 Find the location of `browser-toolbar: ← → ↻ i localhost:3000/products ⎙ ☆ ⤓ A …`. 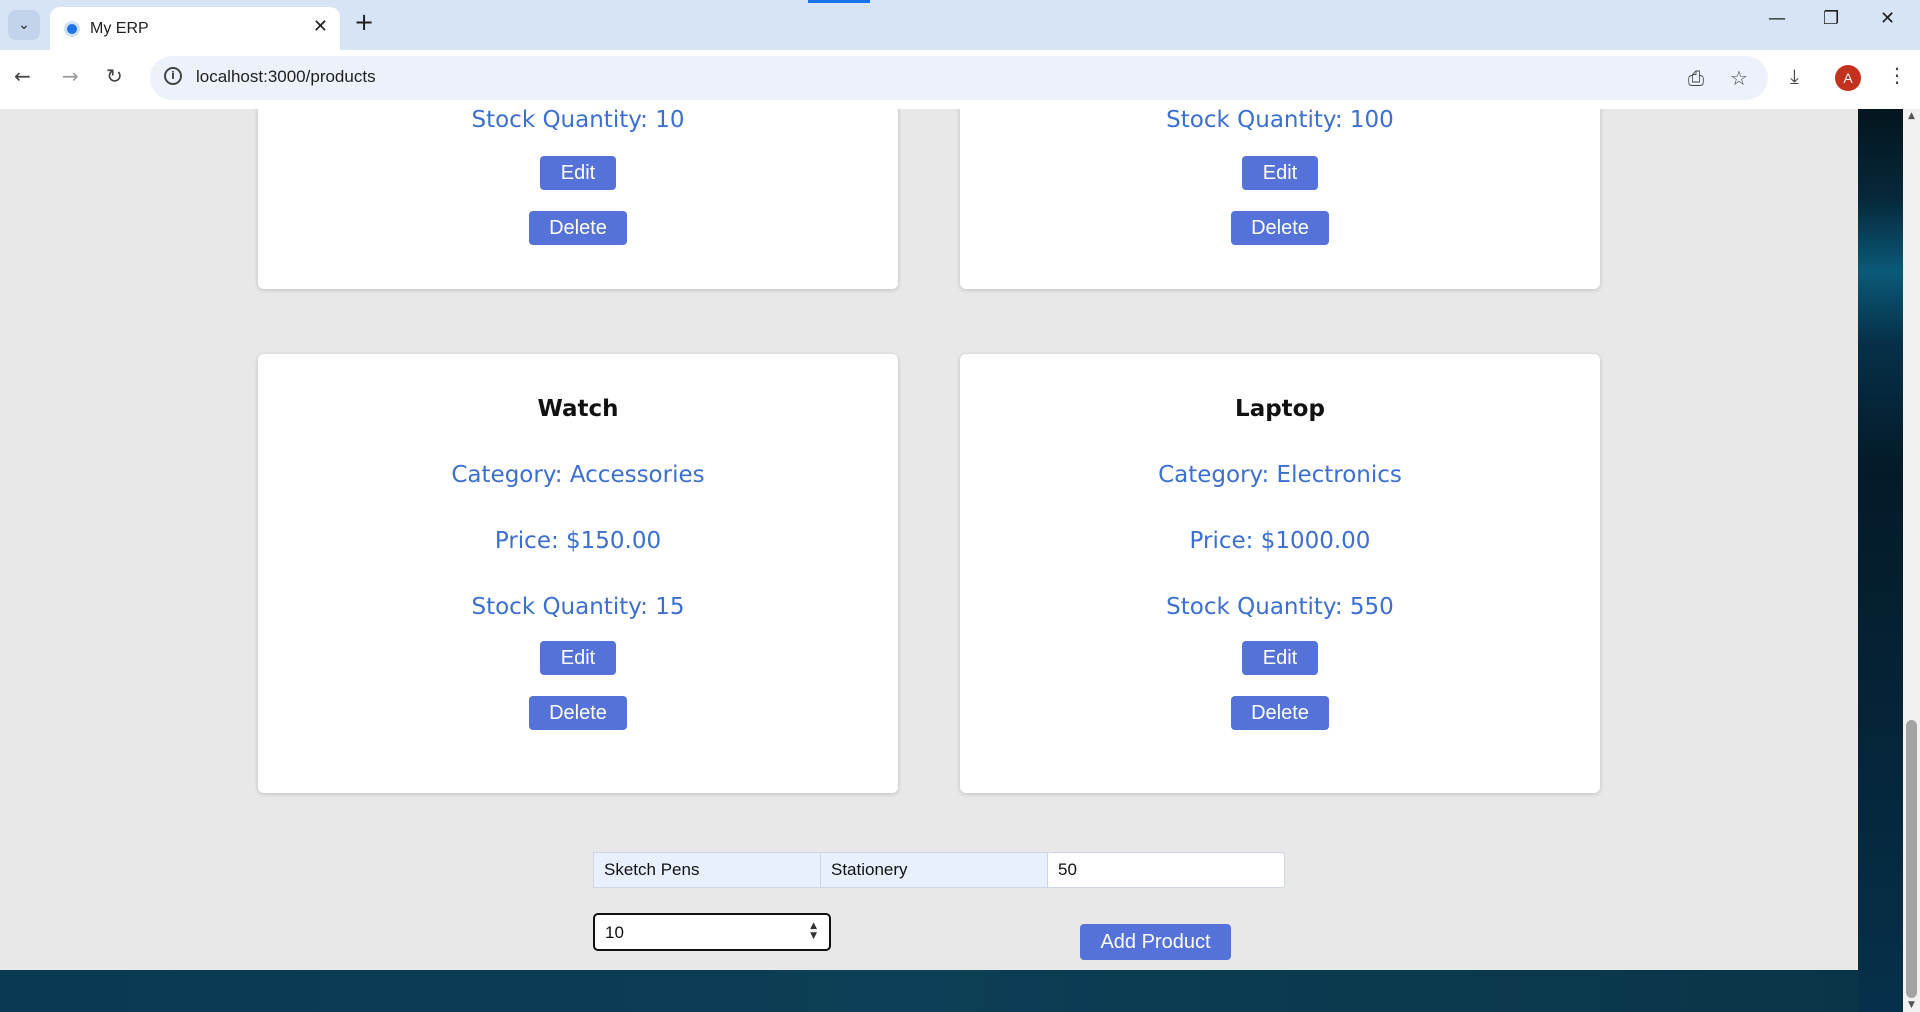

browser-toolbar: ← → ↻ i localhost:3000/products ⎙ ☆ ⤓ A … is located at coordinates (960, 79).